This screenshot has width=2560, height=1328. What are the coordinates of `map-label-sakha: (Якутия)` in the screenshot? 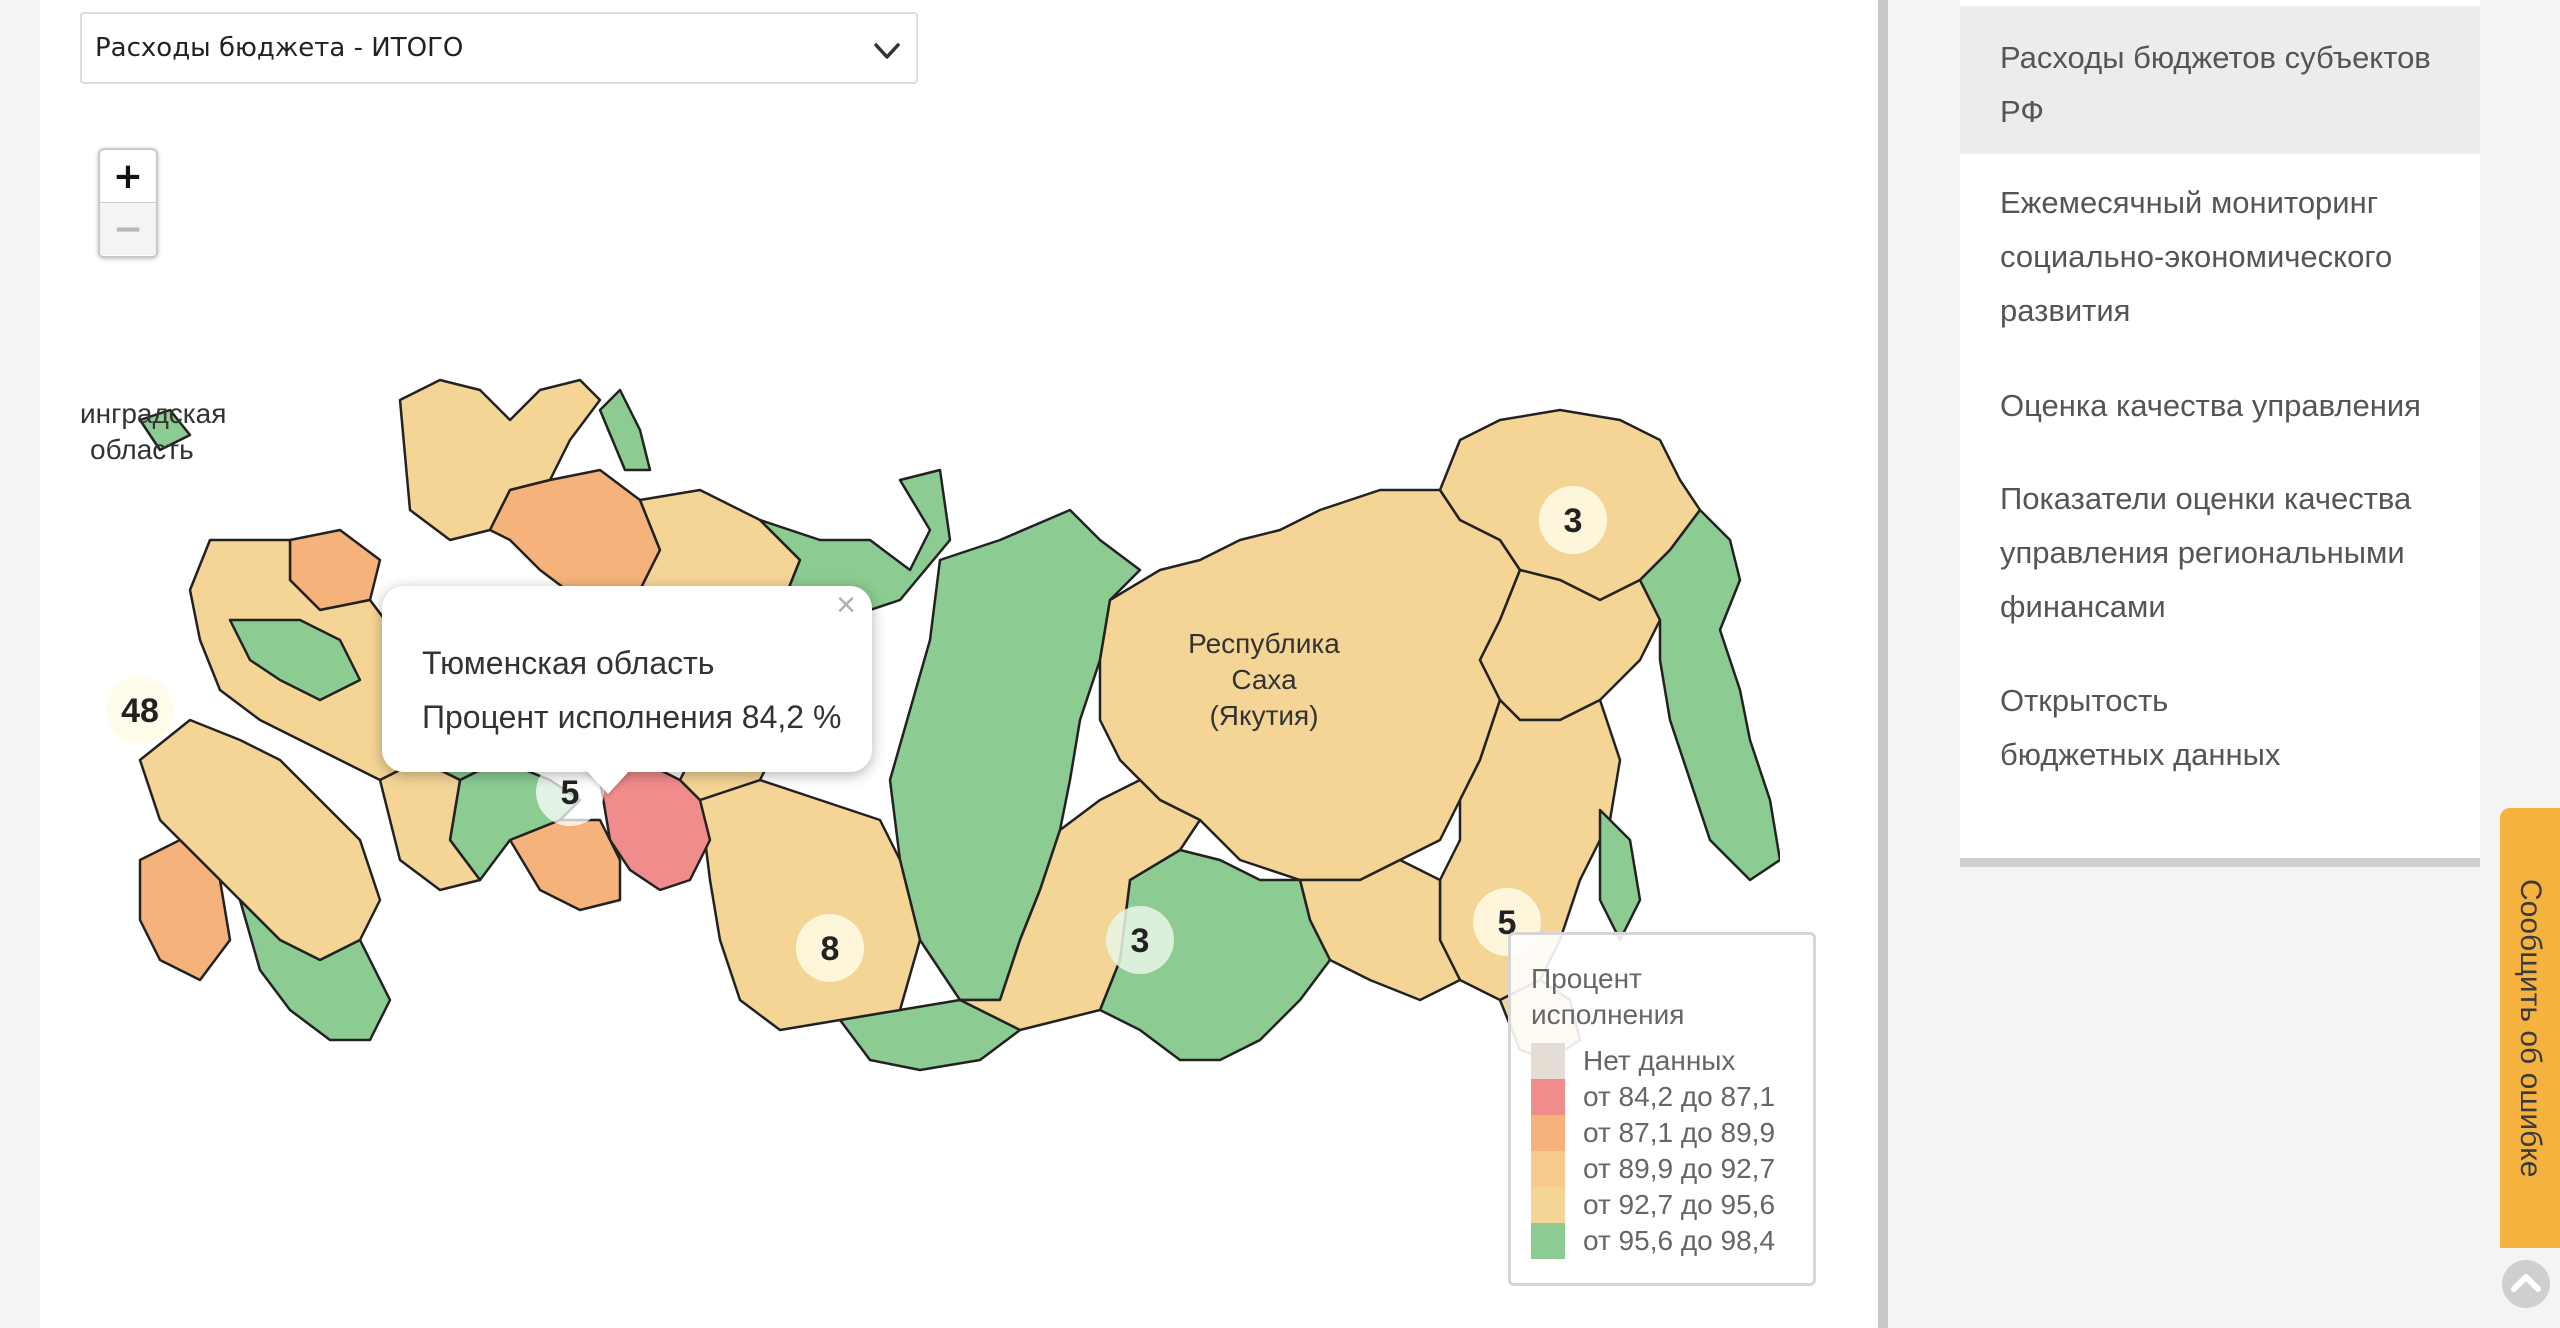 It's located at (1263, 715).